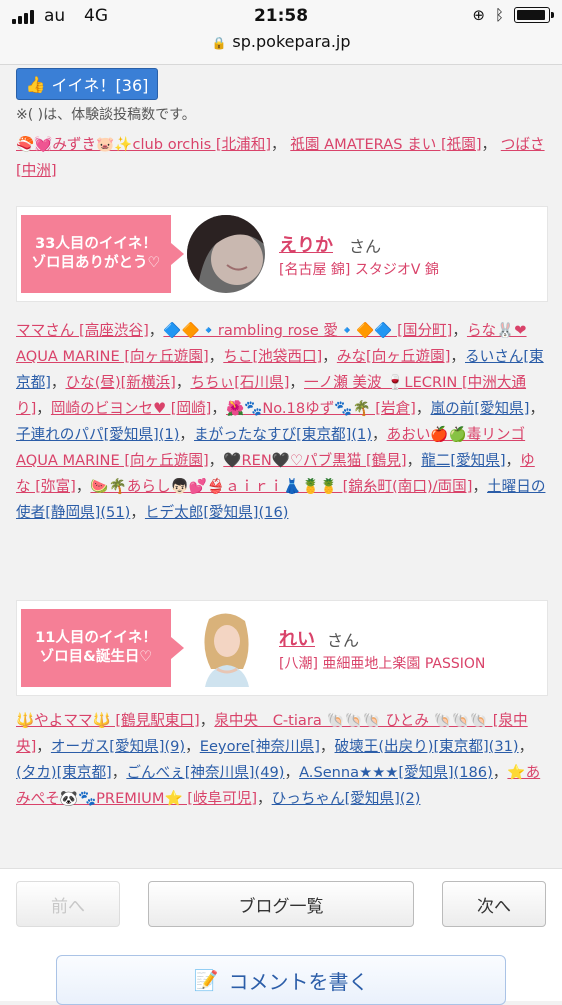  I want to click on liker-link: 岡崎のビヨンセ♥ [岡崎], so click(131, 408).